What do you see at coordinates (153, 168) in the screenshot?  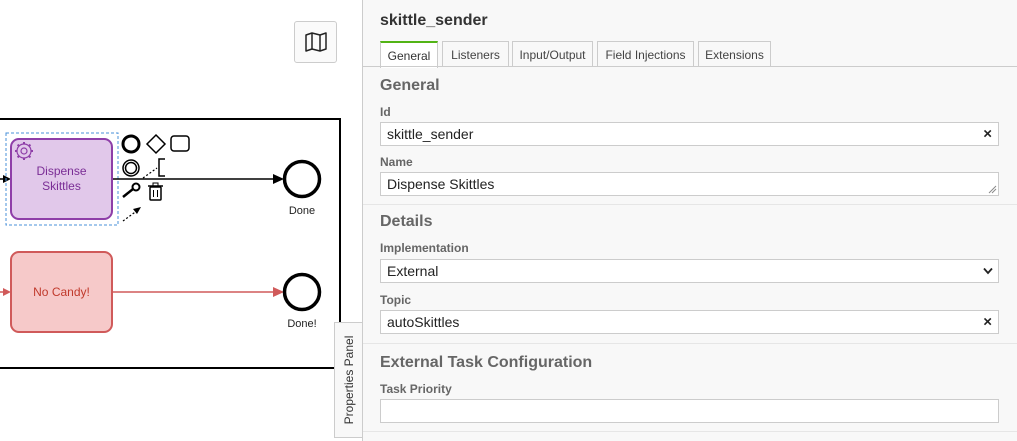 I see `text-annotation-icon` at bounding box center [153, 168].